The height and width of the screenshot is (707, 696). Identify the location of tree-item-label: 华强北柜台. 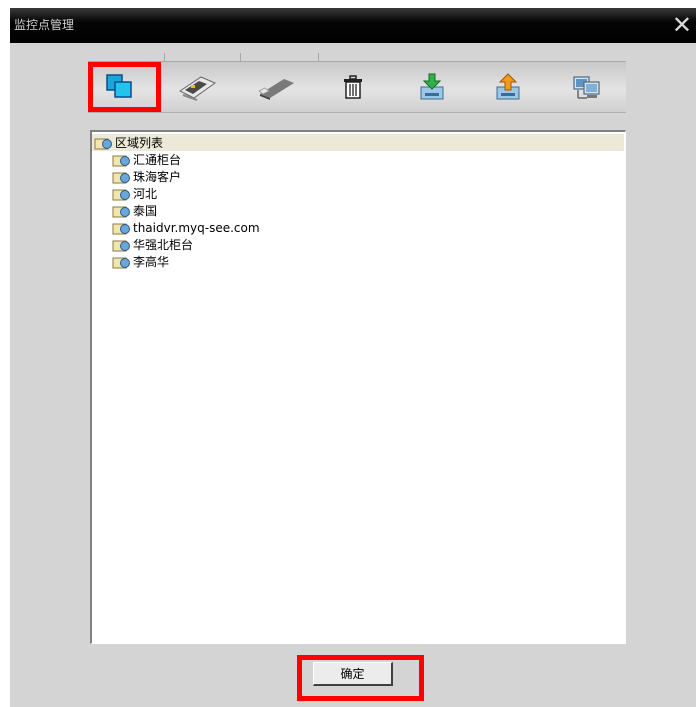
(163, 245).